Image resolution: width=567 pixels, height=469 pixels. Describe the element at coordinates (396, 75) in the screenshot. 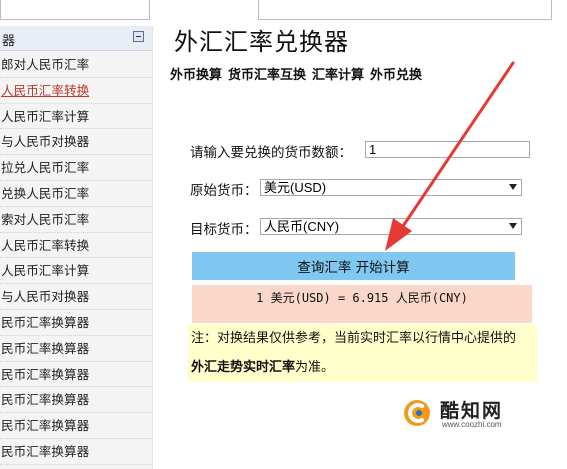

I see `nav-link-exchange: 外币兑换` at that location.